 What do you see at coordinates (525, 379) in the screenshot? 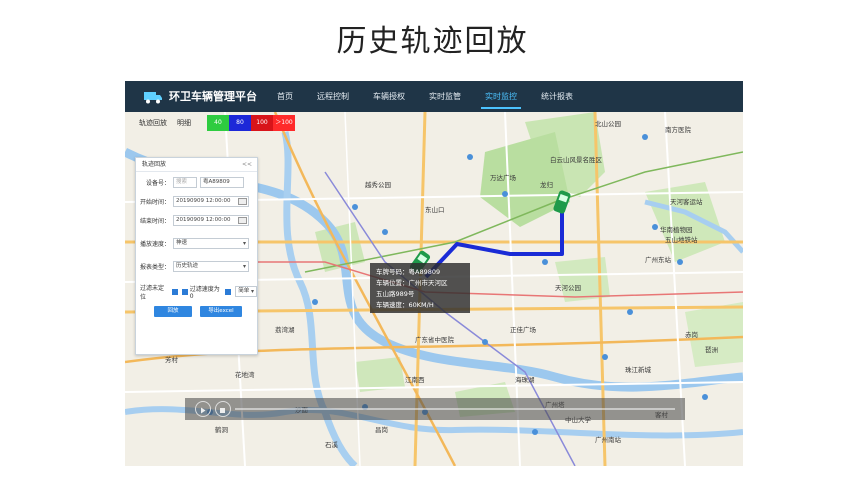
I see `map-place-label: 海珠湖` at bounding box center [525, 379].